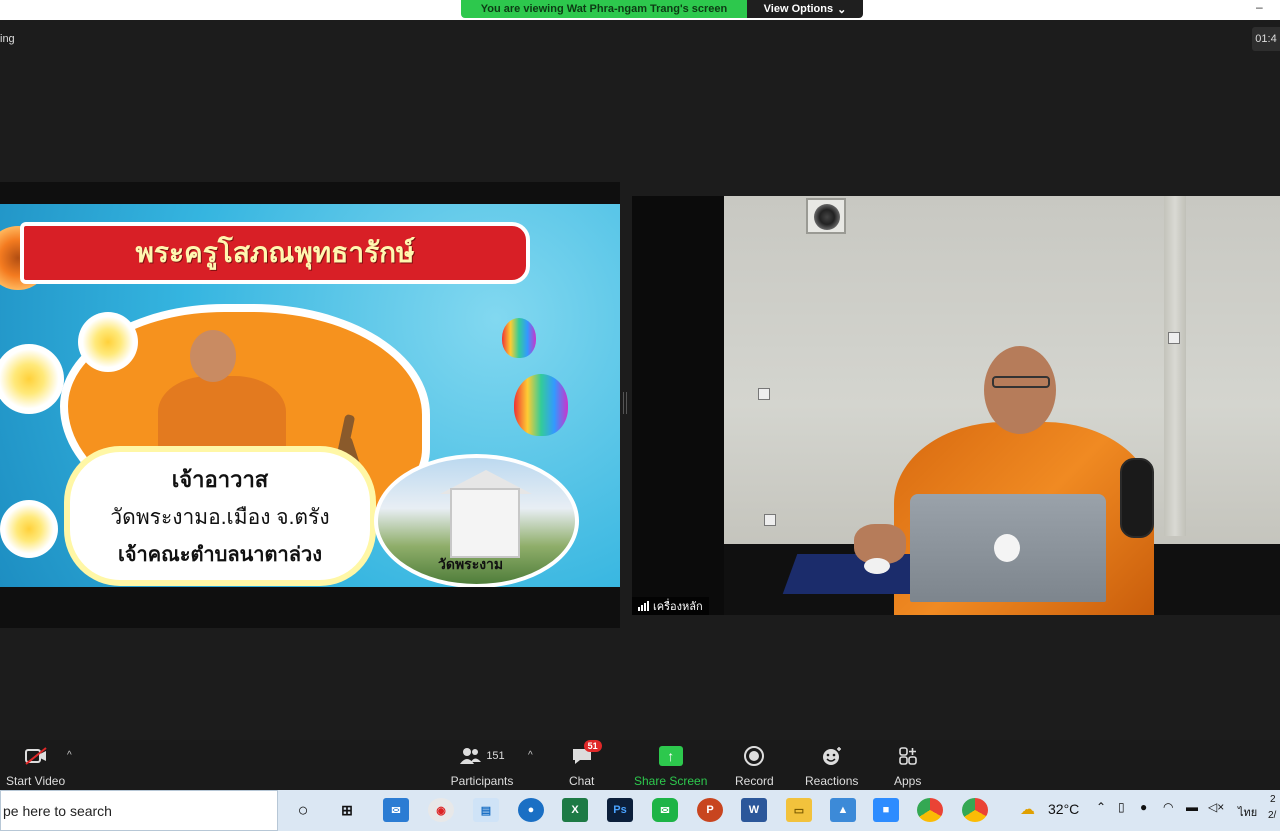 This screenshot has height=831, width=1280. I want to click on participants-options-caret: ^, so click(530, 755).